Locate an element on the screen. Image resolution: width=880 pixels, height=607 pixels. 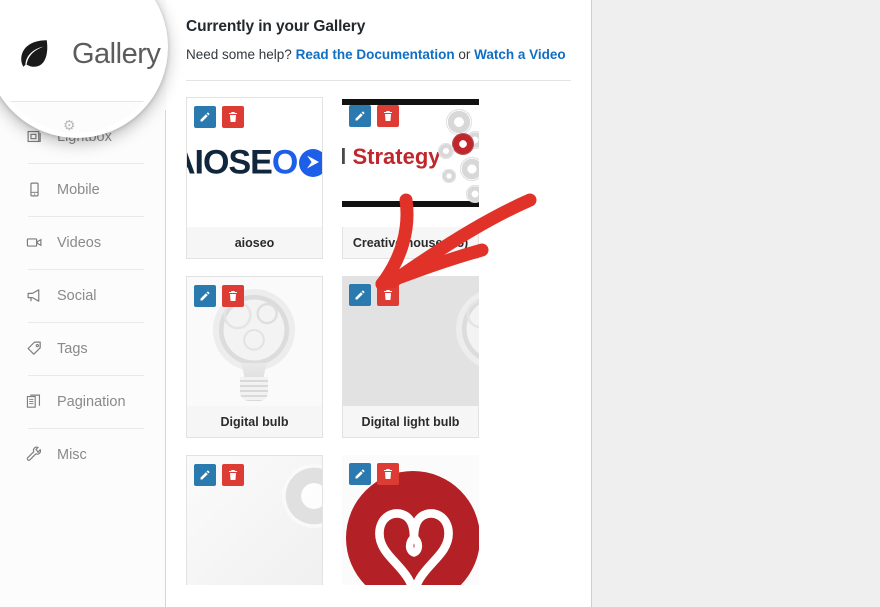
mobile-icon is located at coordinates (34, 189).